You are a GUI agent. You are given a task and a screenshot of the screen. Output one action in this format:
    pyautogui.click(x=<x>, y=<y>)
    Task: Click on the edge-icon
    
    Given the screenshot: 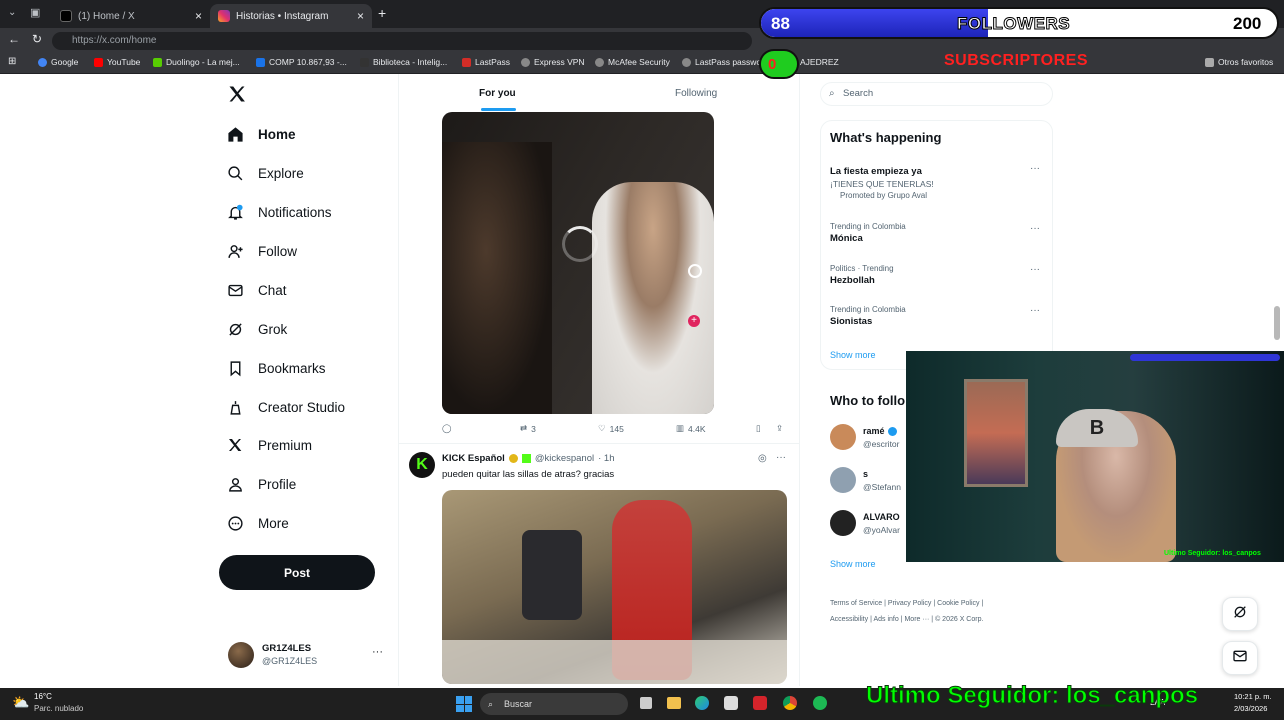 What is the action you would take?
    pyautogui.click(x=702, y=703)
    